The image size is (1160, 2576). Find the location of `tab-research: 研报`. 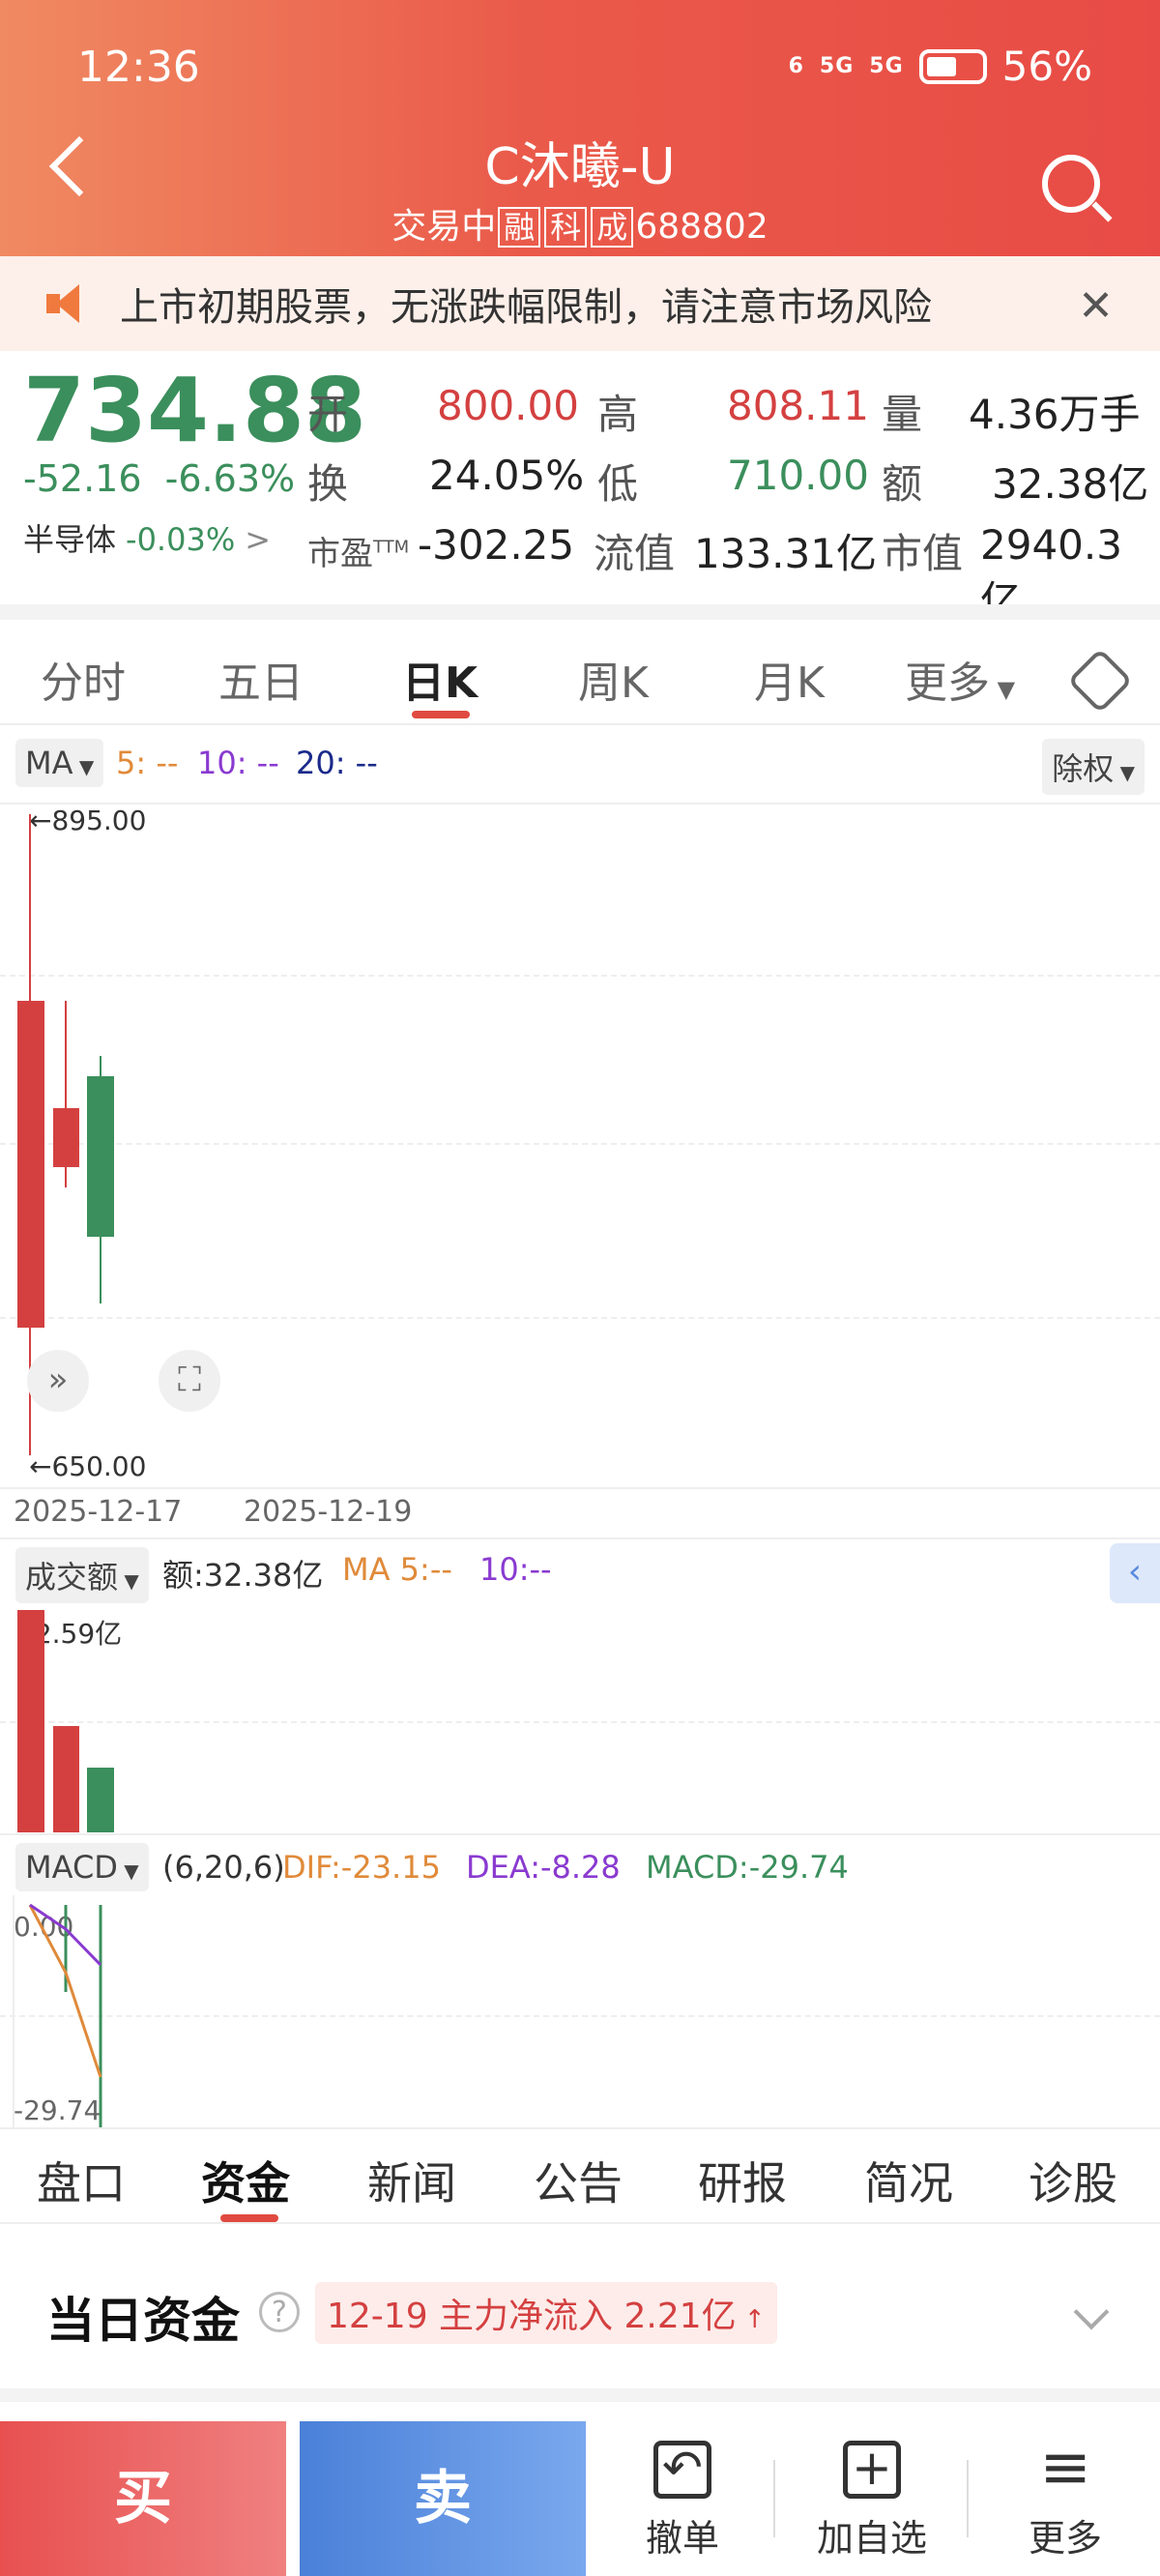

tab-research: 研报 is located at coordinates (742, 2180).